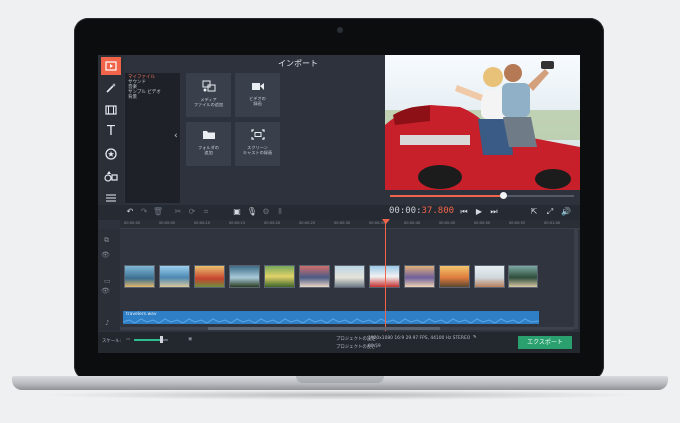  I want to click on previous-frame-icon: ⏮, so click(464, 212).